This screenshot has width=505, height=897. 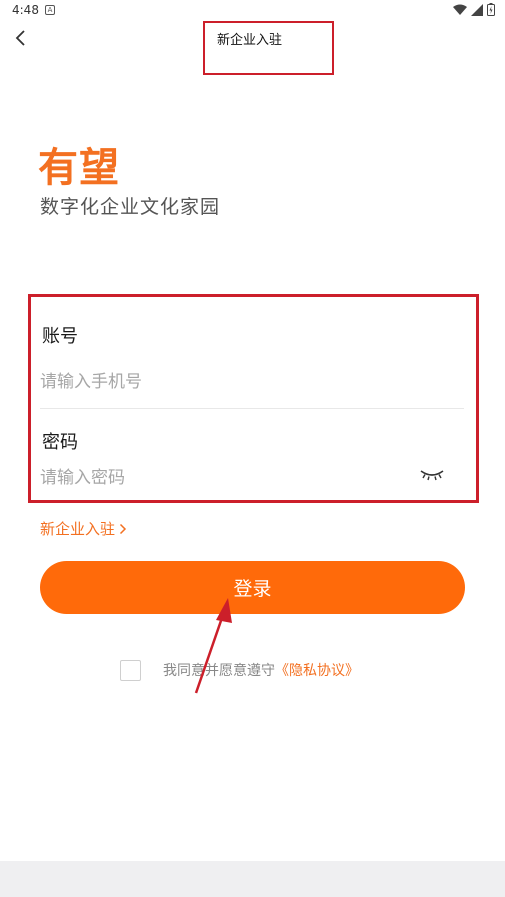 I want to click on eye-closed-icon, so click(x=432, y=475).